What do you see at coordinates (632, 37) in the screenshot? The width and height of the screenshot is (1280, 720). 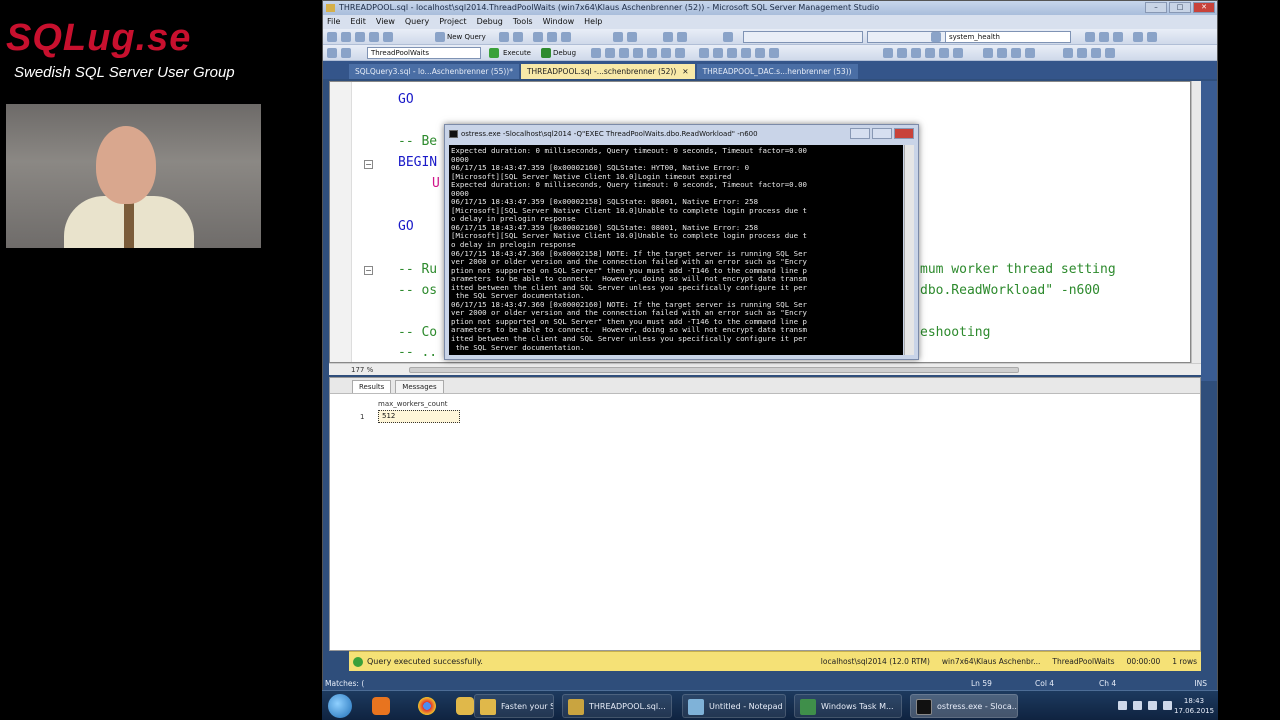 I see `redo-icon` at bounding box center [632, 37].